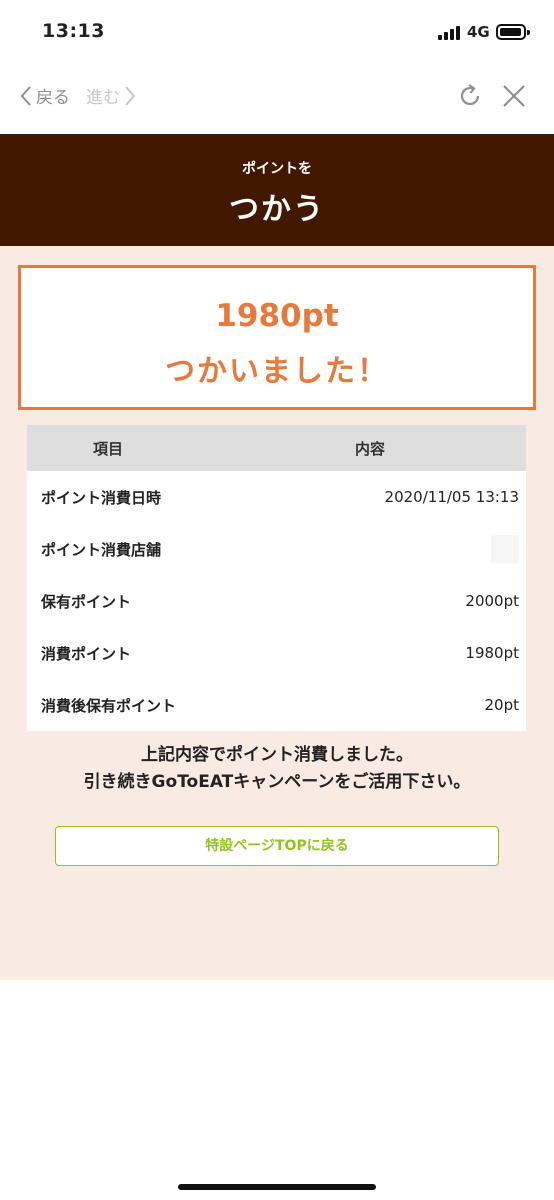 This screenshot has width=554, height=1200. Describe the element at coordinates (101, 497) in the screenshot. I see `row-label: ポイント消費日時` at that location.